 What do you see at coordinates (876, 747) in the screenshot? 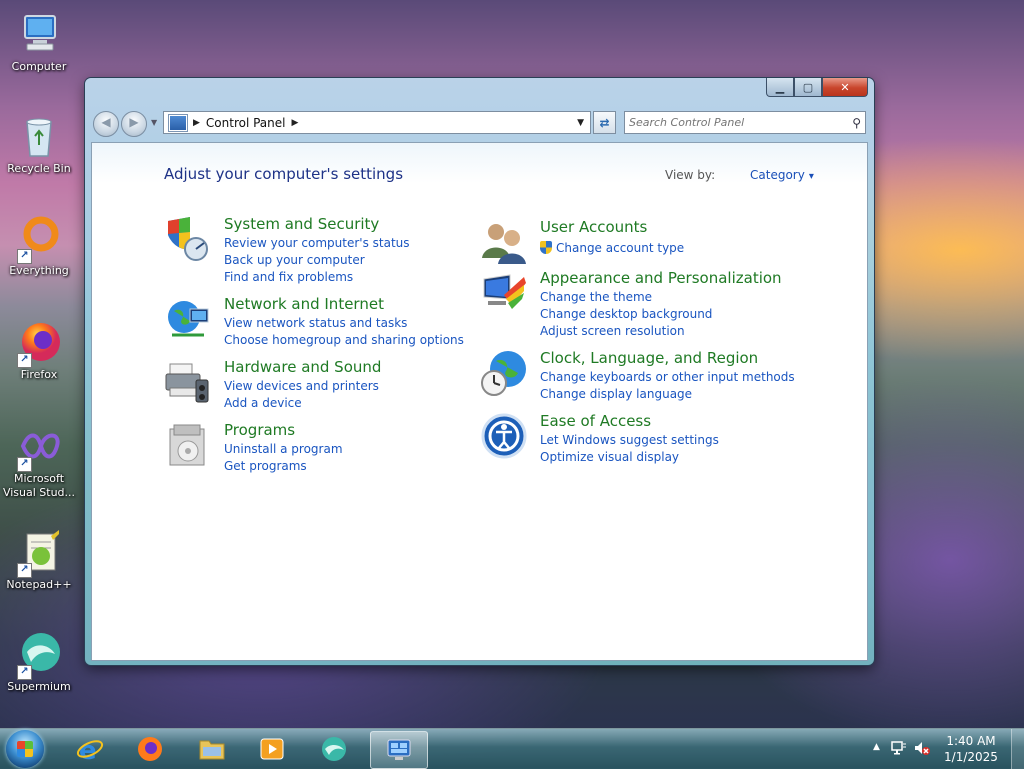
I see `show-hidden-icons-button: ▲` at bounding box center [876, 747].